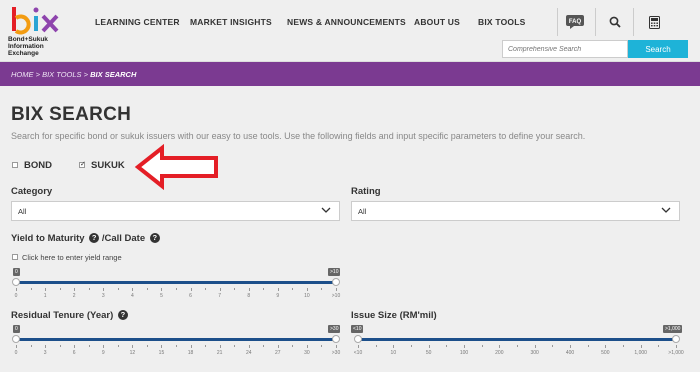  Describe the element at coordinates (132, 296) in the screenshot. I see `slider-tick-label: 4` at that location.